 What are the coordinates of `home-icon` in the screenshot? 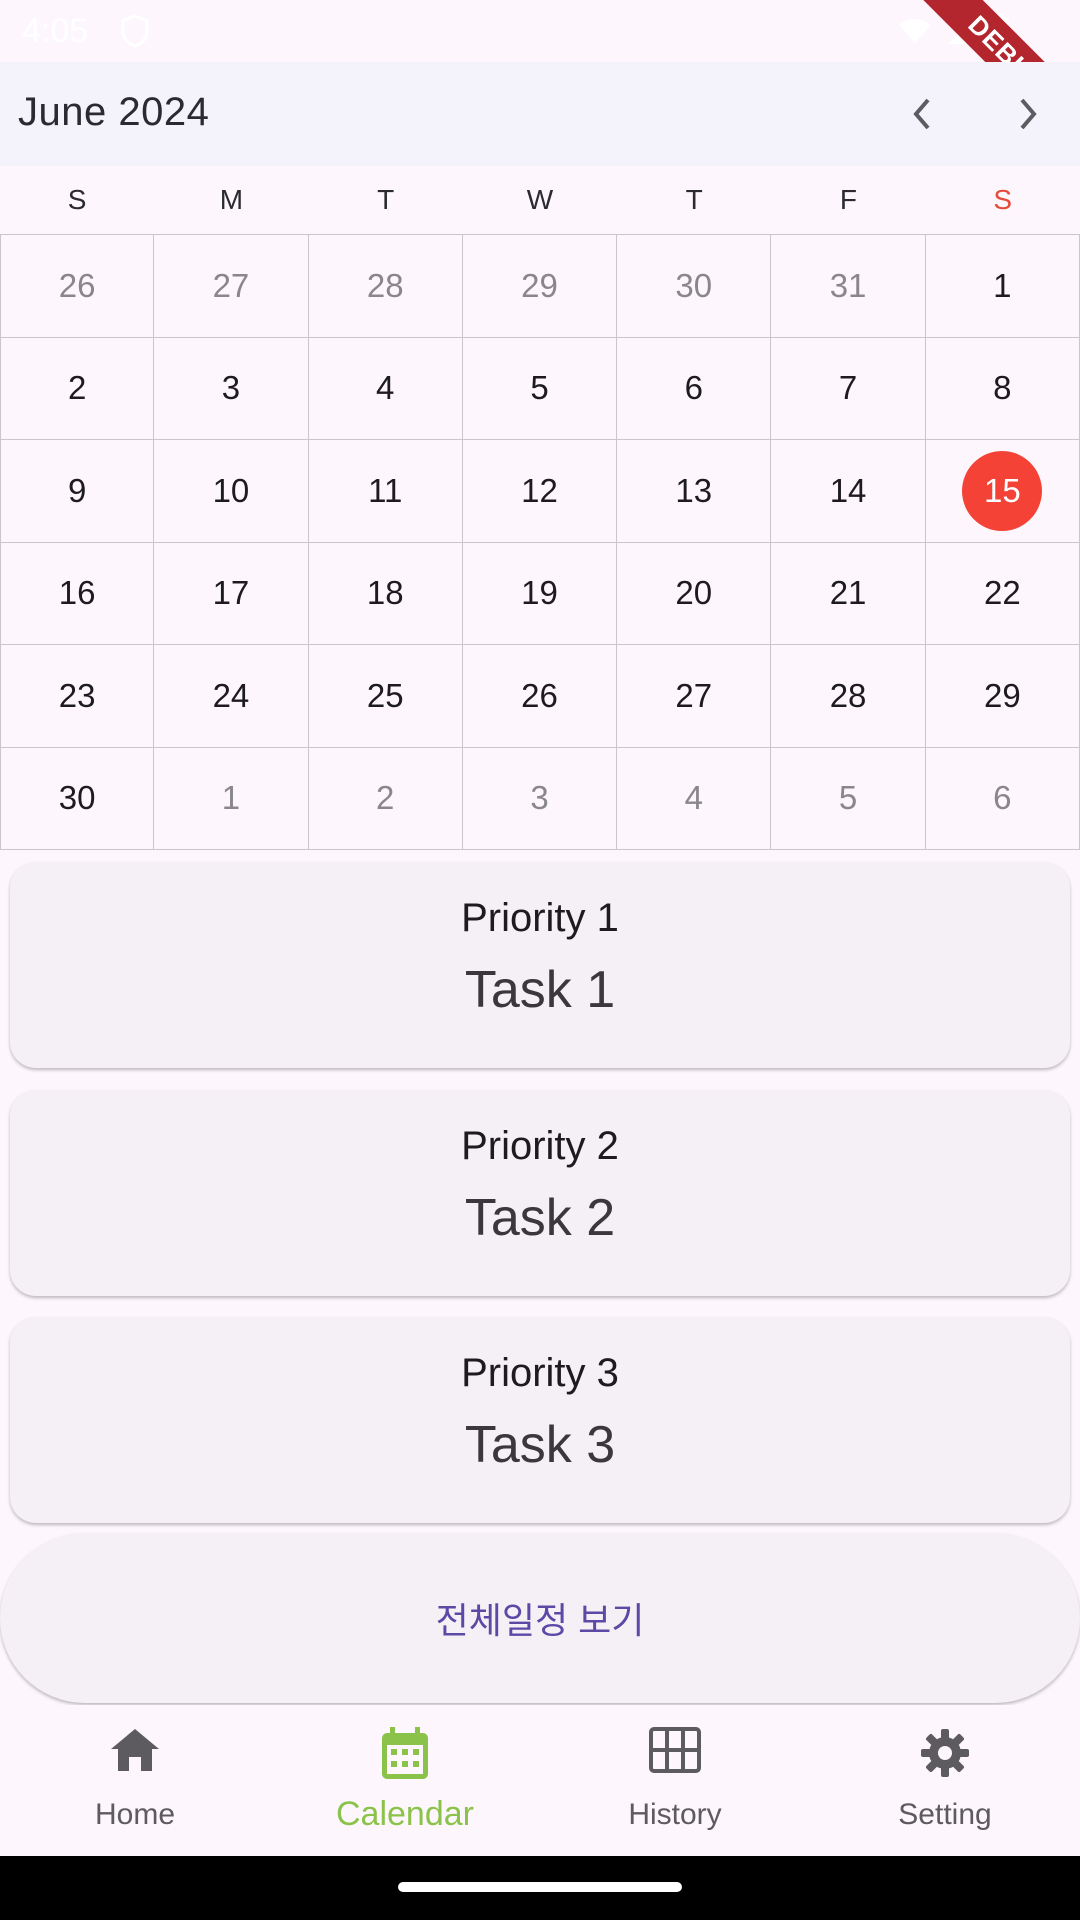 It's located at (135, 1750).